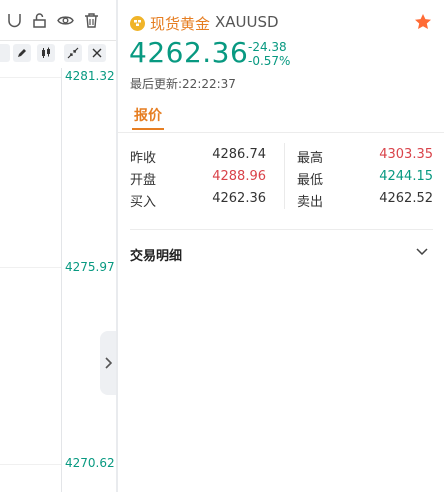  What do you see at coordinates (90, 463) in the screenshot?
I see `price-axis-label: 4270.62` at bounding box center [90, 463].